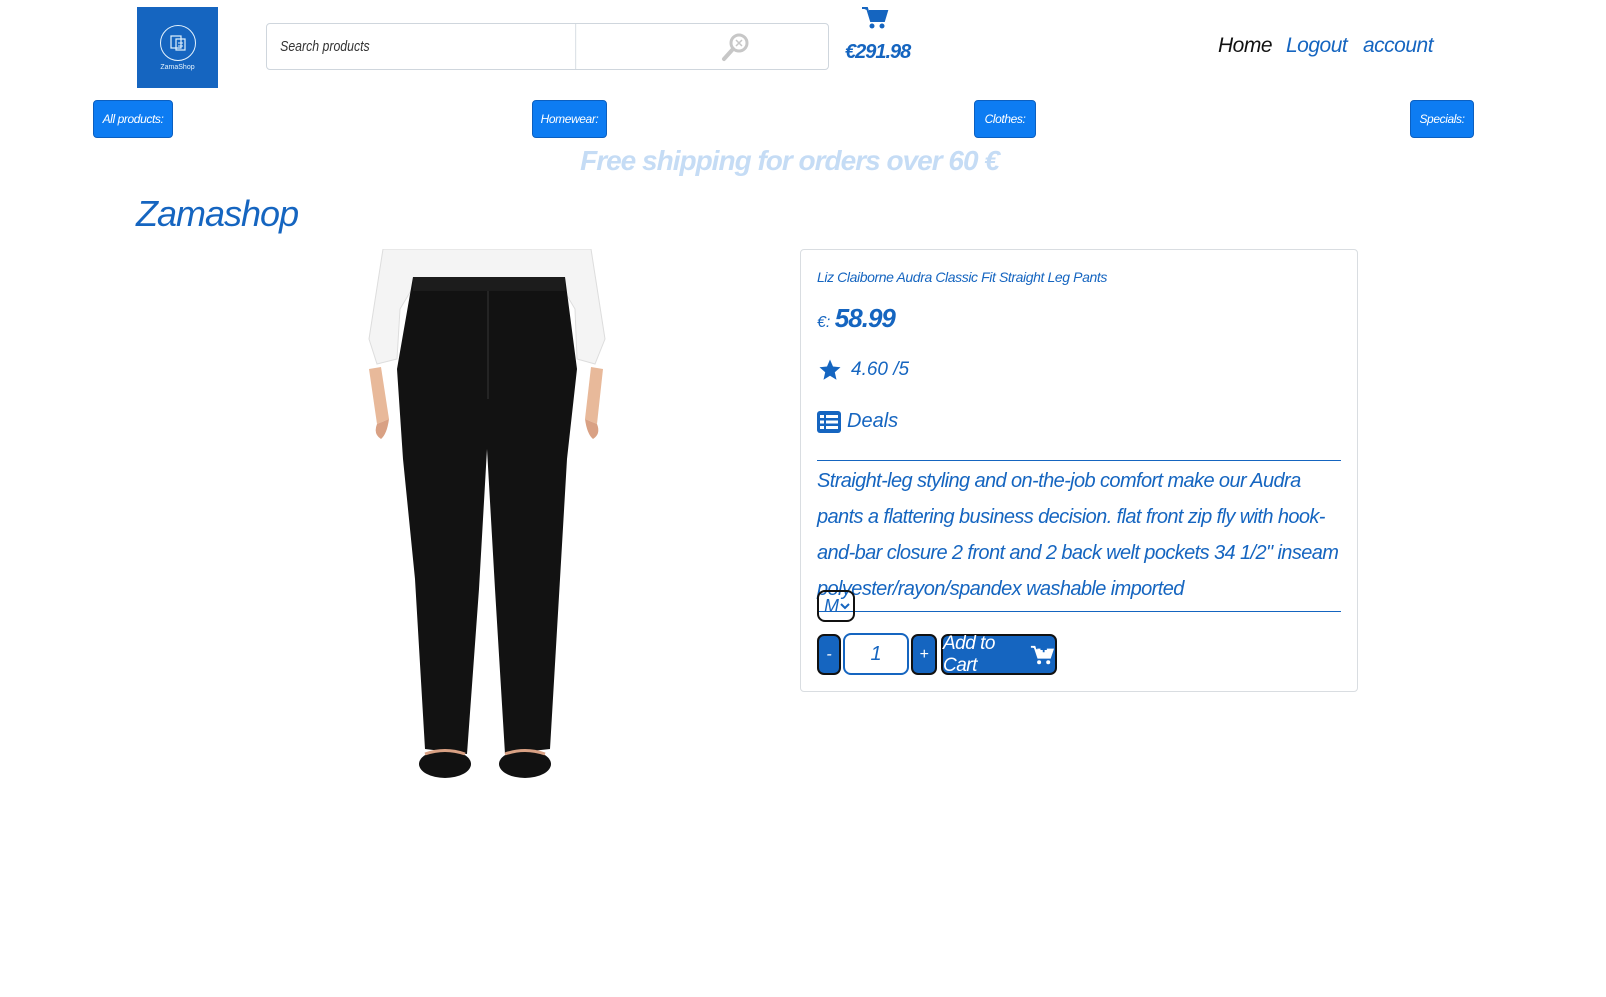 The width and height of the screenshot is (1606, 997). Describe the element at coordinates (924, 654) in the screenshot. I see `increase-quantity-button: +` at that location.